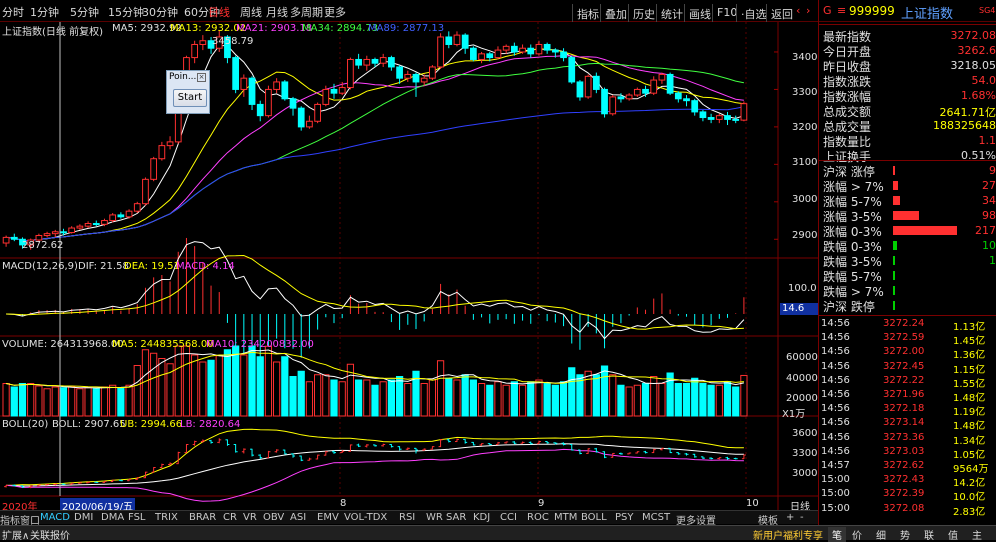 This screenshot has width=996, height=542. Describe the element at coordinates (781, 13) in the screenshot. I see `toolbar-button: 返回` at that location.